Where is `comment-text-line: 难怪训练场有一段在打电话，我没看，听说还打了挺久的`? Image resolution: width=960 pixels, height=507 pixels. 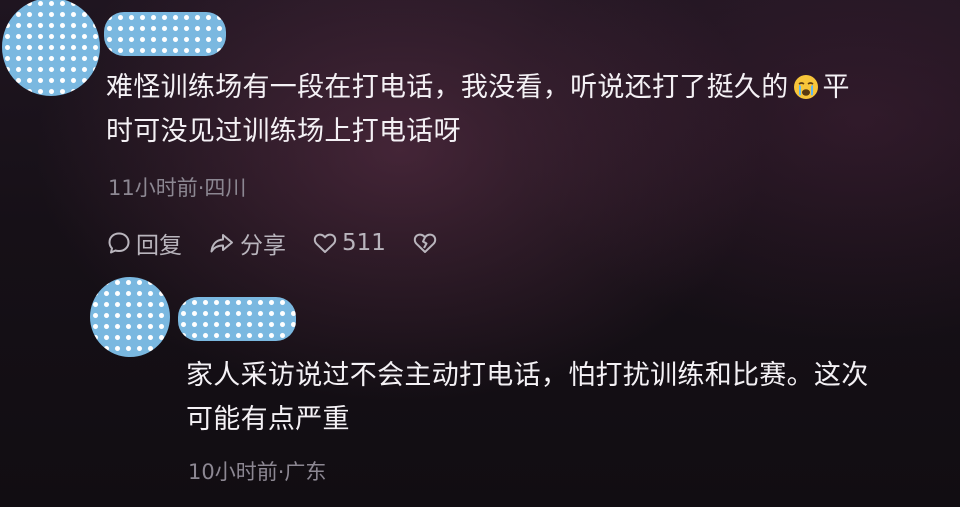 comment-text-line: 难怪训练场有一段在打电话，我没看，听说还打了挺久的 is located at coordinates (447, 87).